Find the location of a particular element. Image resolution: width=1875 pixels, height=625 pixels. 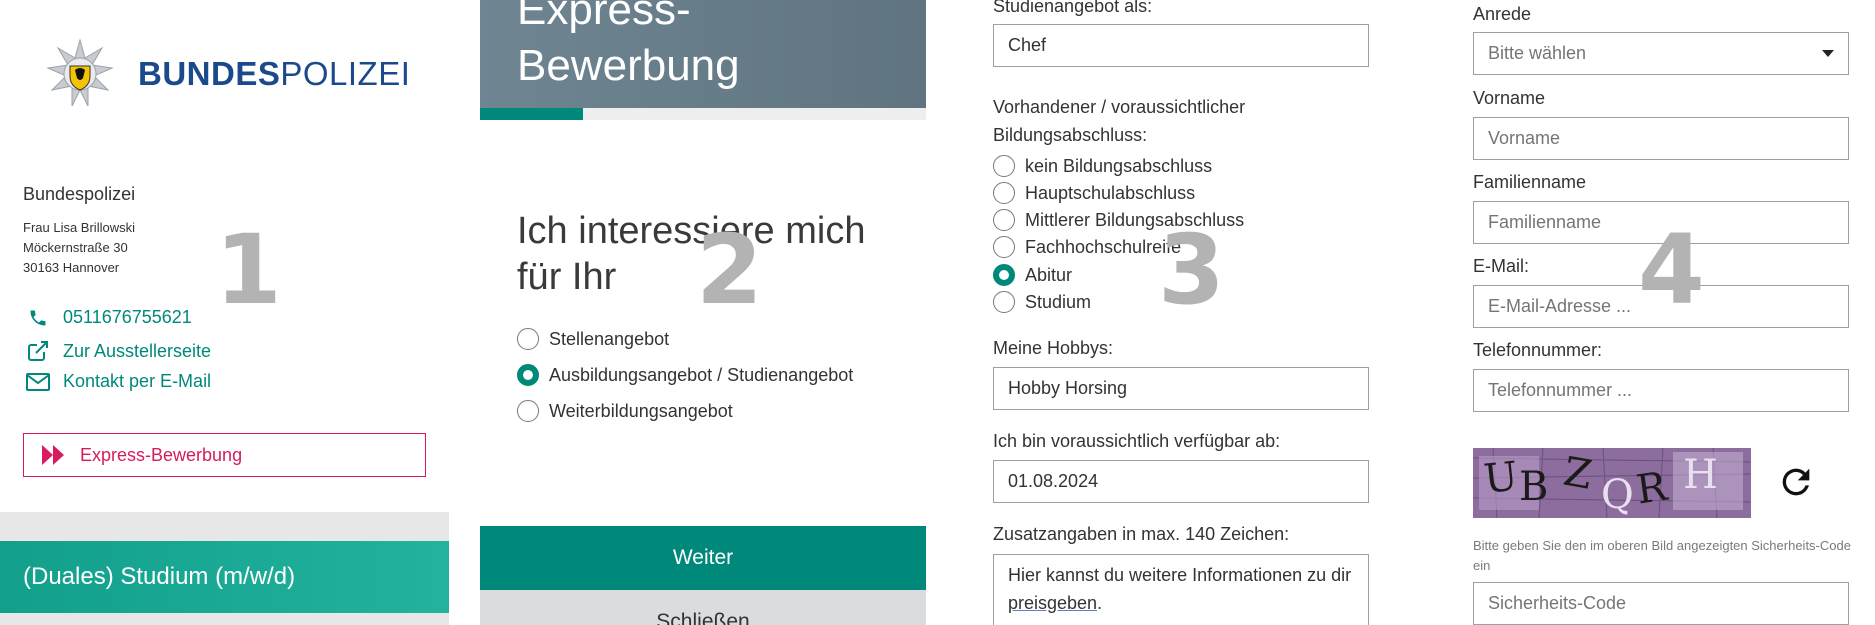

exhibitor-page-link: Zur Ausstellerseite is located at coordinates (117, 351).